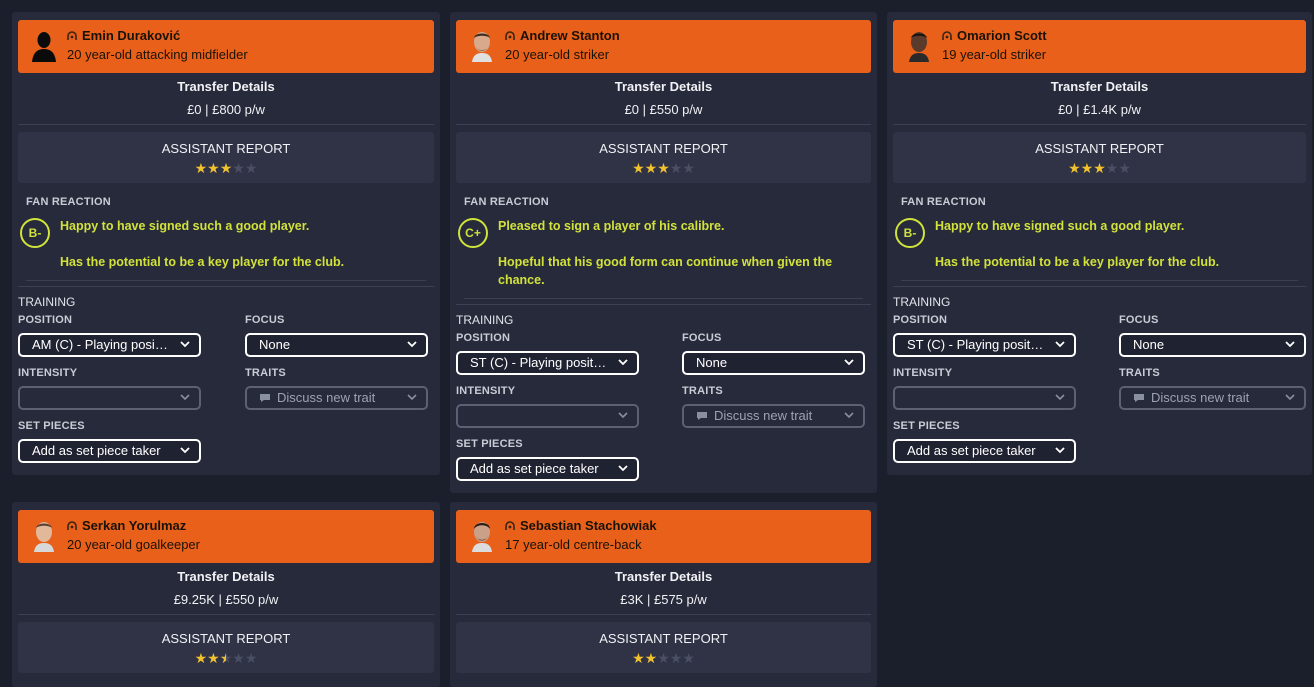 The width and height of the screenshot is (1314, 687). Describe the element at coordinates (1099, 46) in the screenshot. I see `player-header: Omarion Scott 19 year-old striker` at that location.